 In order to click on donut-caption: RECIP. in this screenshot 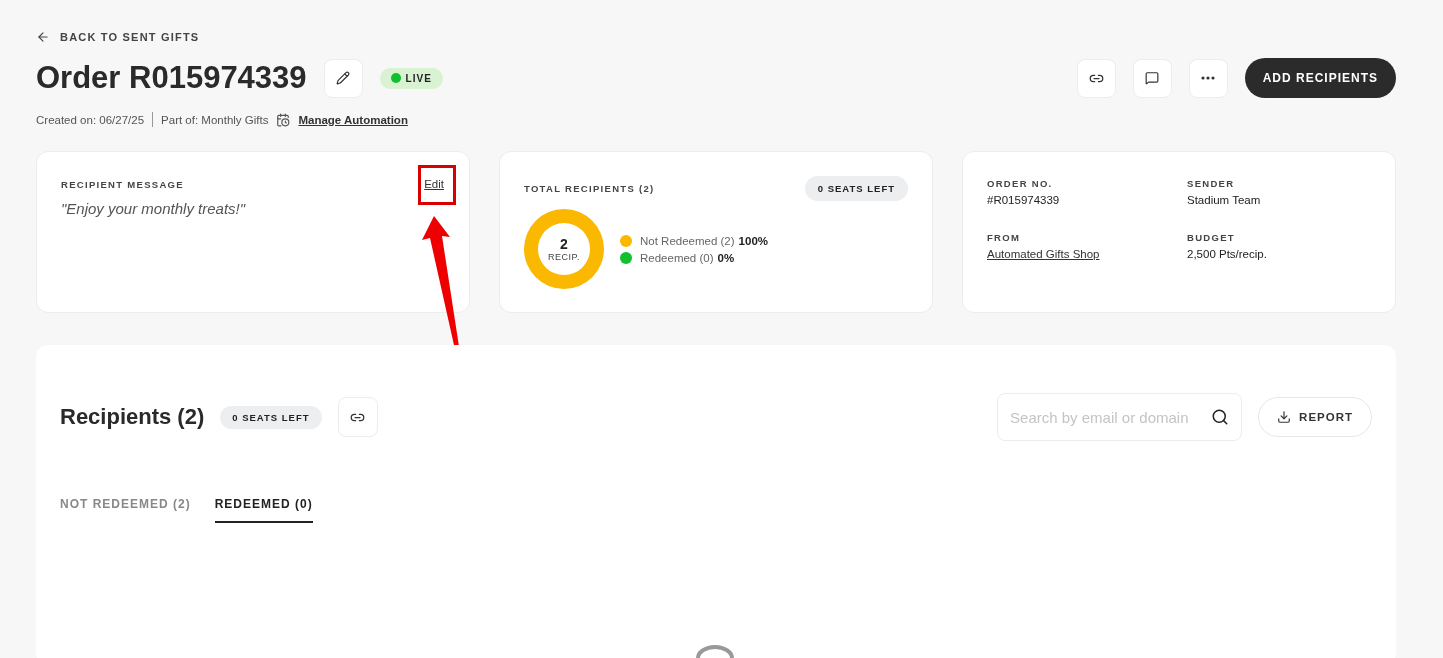, I will do `click(564, 257)`.